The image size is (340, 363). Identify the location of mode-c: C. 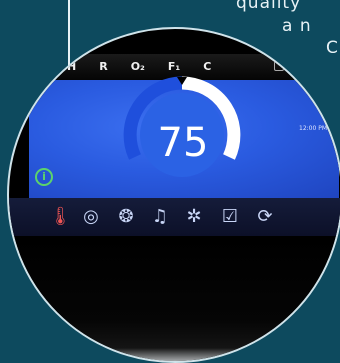
(207, 66).